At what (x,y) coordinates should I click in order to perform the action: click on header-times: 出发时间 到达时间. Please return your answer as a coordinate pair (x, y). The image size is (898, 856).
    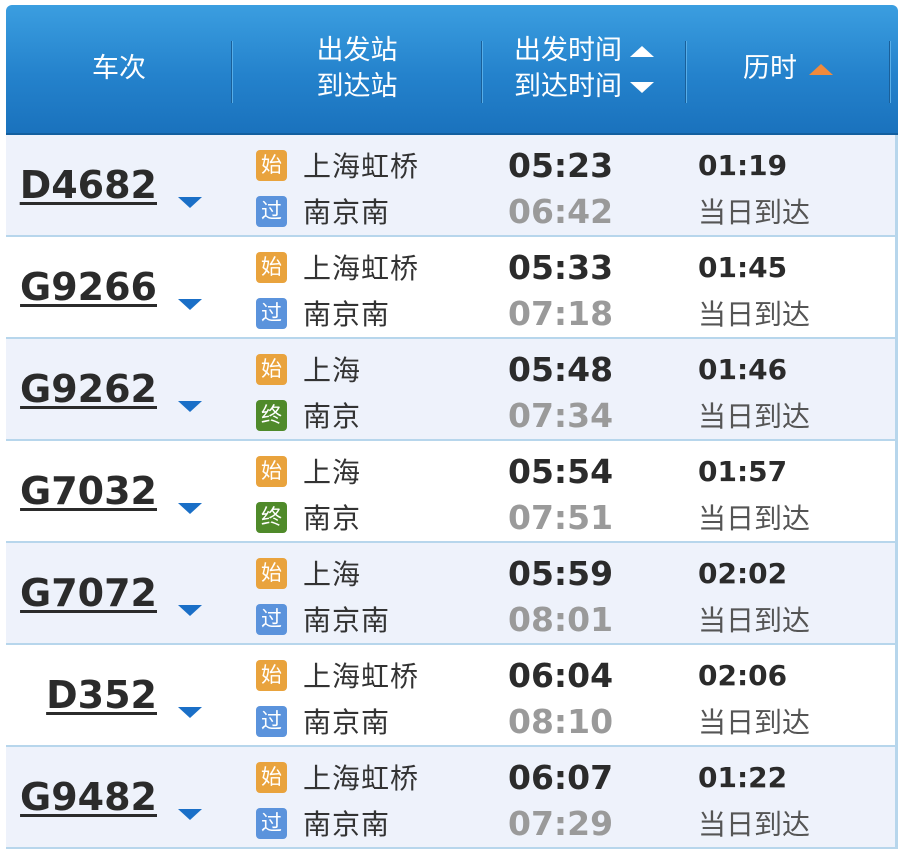
    Looking at the image, I should click on (584, 69).